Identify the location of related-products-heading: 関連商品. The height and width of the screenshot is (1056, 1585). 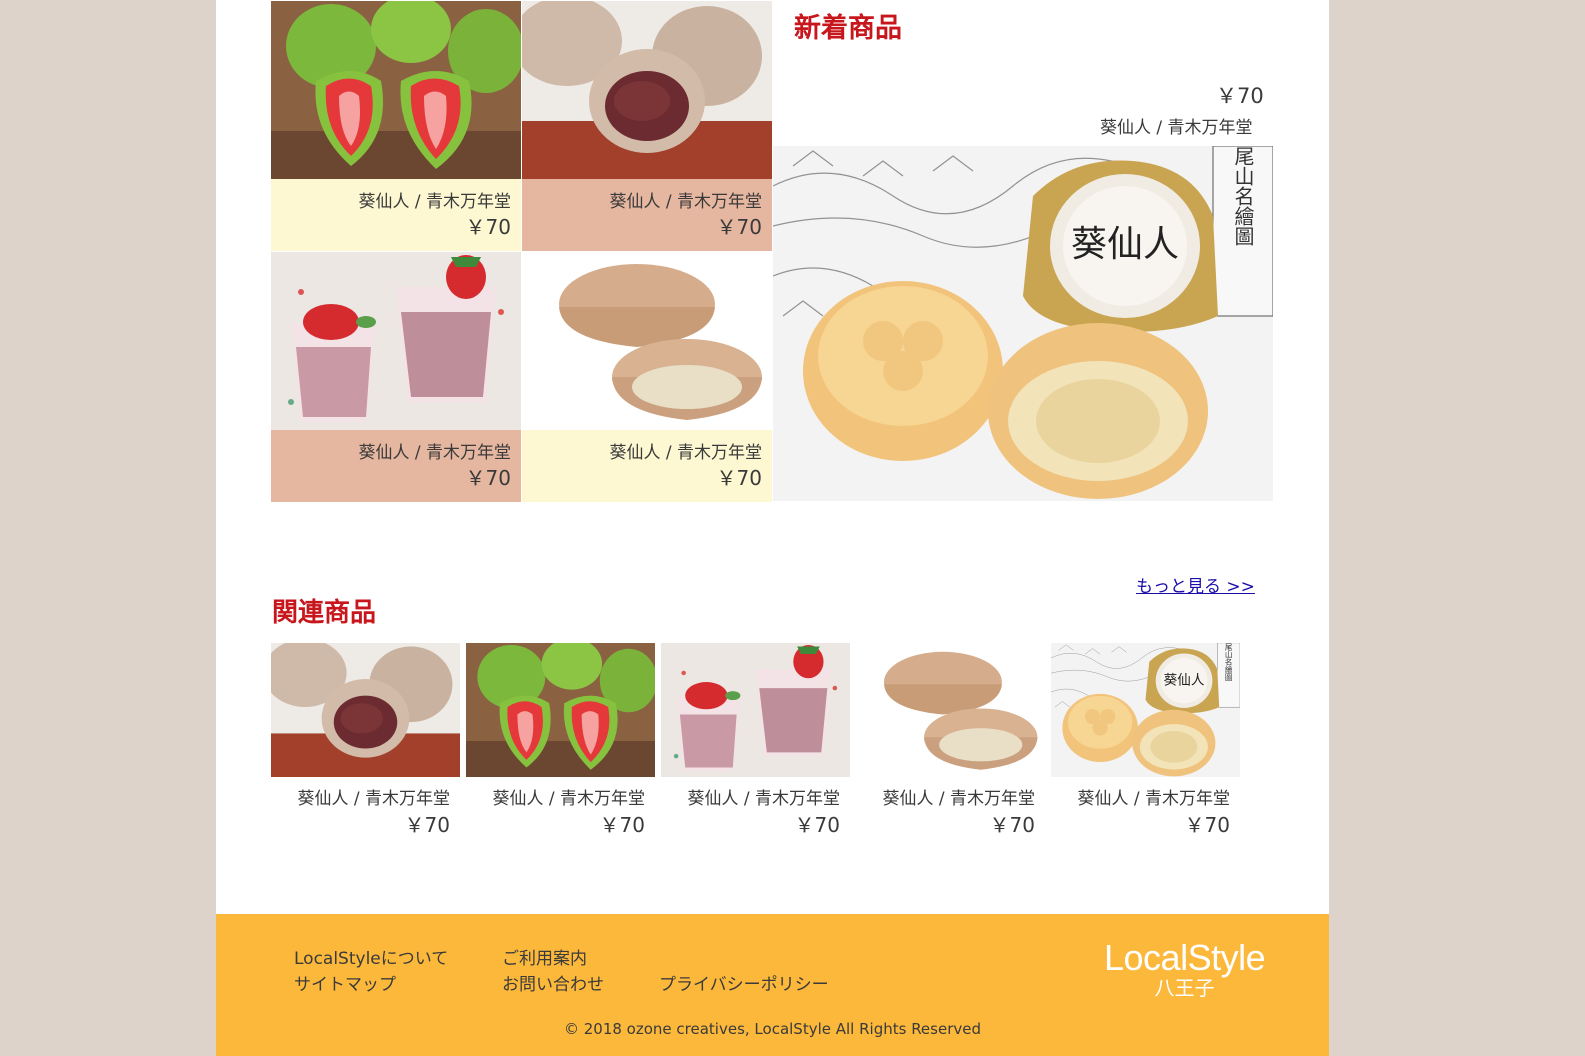
(324, 613).